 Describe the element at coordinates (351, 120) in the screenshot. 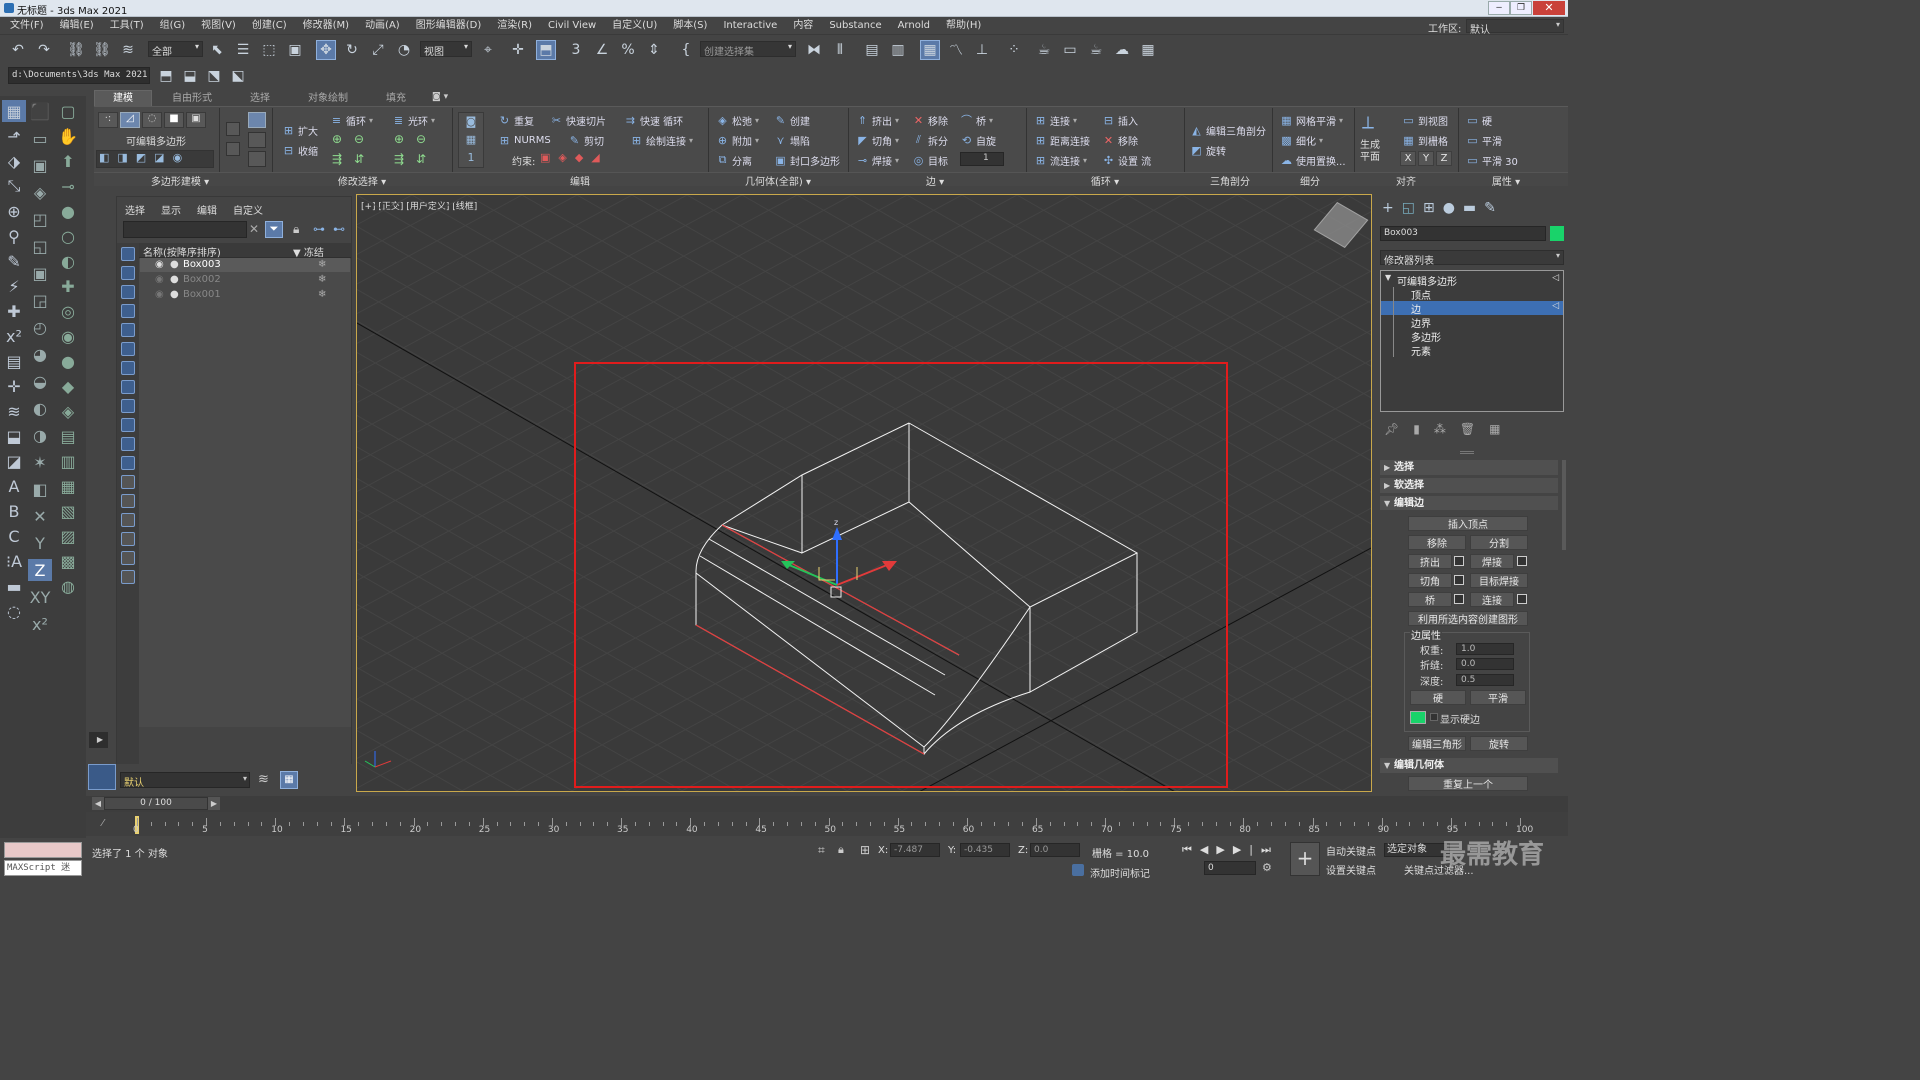

I see `loop-button: ≡ 循环 ▾` at that location.